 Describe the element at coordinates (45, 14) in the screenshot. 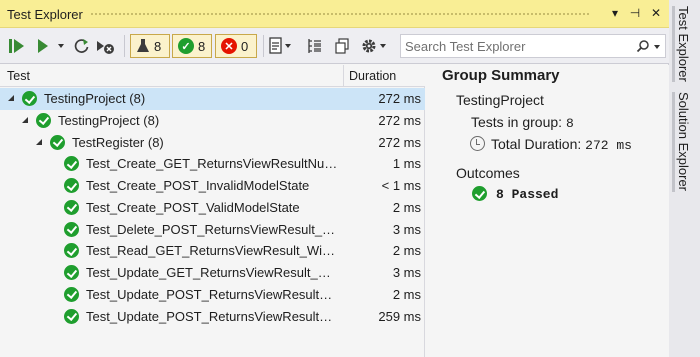

I see `window-title: Test Explorer` at that location.